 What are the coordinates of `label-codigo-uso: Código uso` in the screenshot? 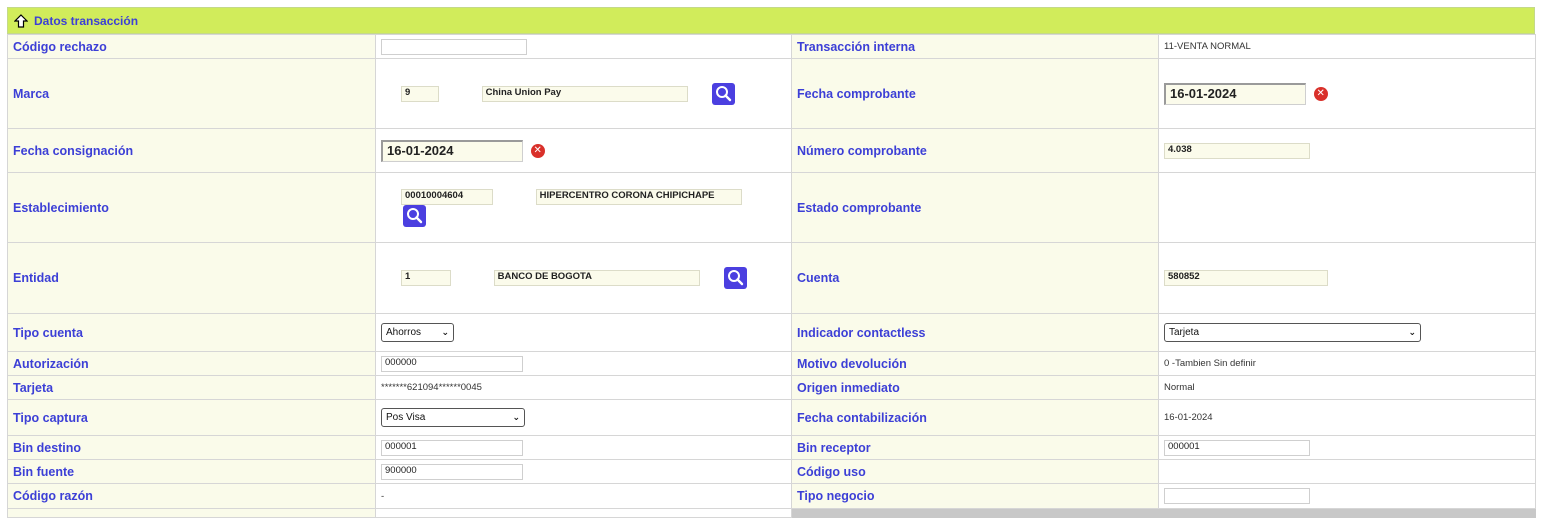 It's located at (975, 471).